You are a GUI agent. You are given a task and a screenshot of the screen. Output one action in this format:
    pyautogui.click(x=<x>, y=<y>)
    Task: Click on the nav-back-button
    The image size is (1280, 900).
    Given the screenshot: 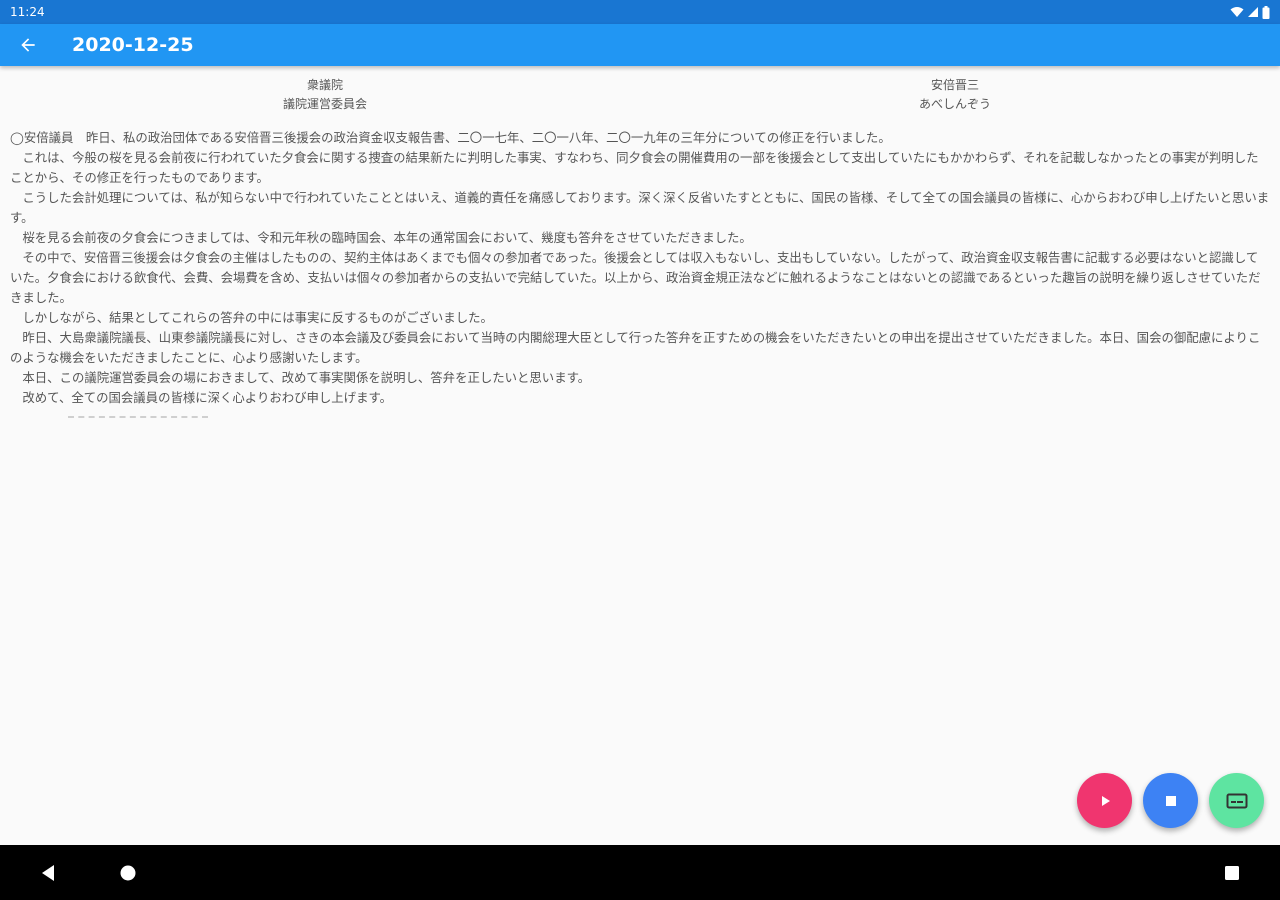 What is the action you would take?
    pyautogui.click(x=48, y=872)
    